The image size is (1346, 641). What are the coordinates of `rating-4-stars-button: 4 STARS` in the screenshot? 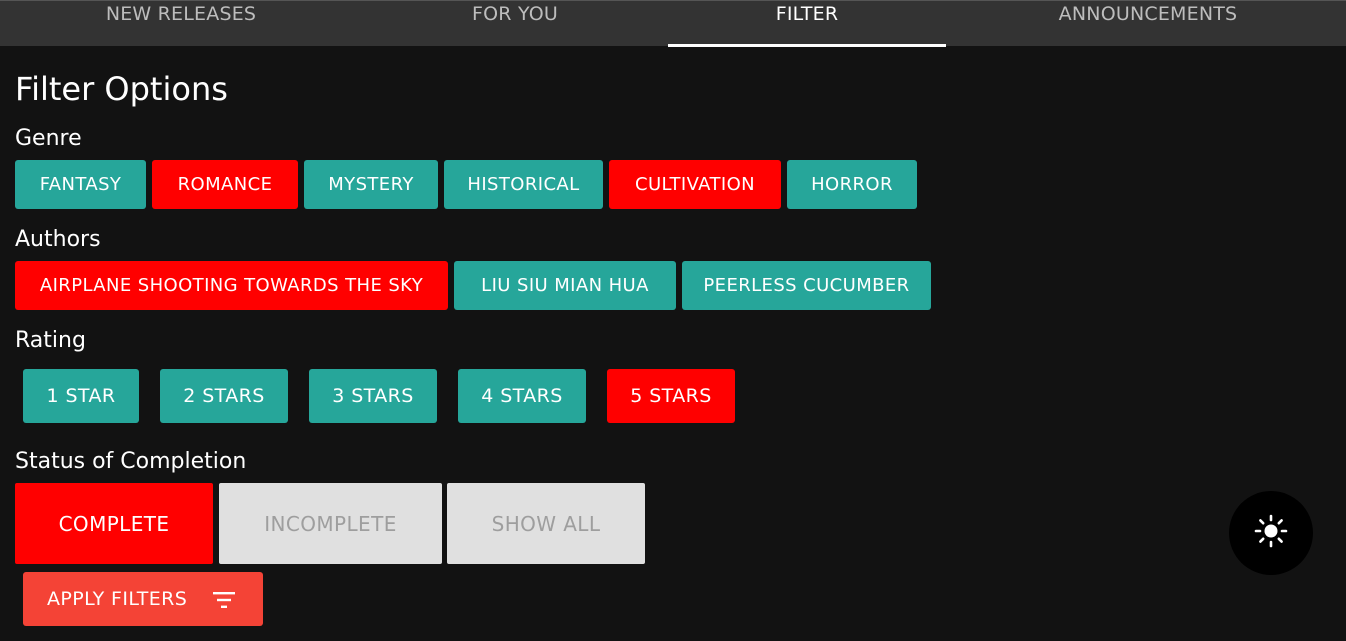 It's located at (522, 396).